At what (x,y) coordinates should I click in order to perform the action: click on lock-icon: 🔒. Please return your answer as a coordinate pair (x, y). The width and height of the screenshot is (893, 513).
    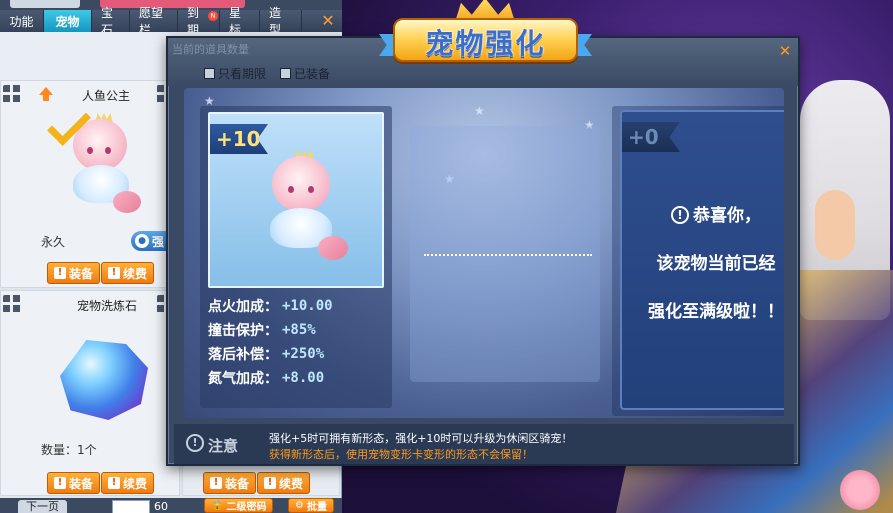
    Looking at the image, I should click on (217, 505).